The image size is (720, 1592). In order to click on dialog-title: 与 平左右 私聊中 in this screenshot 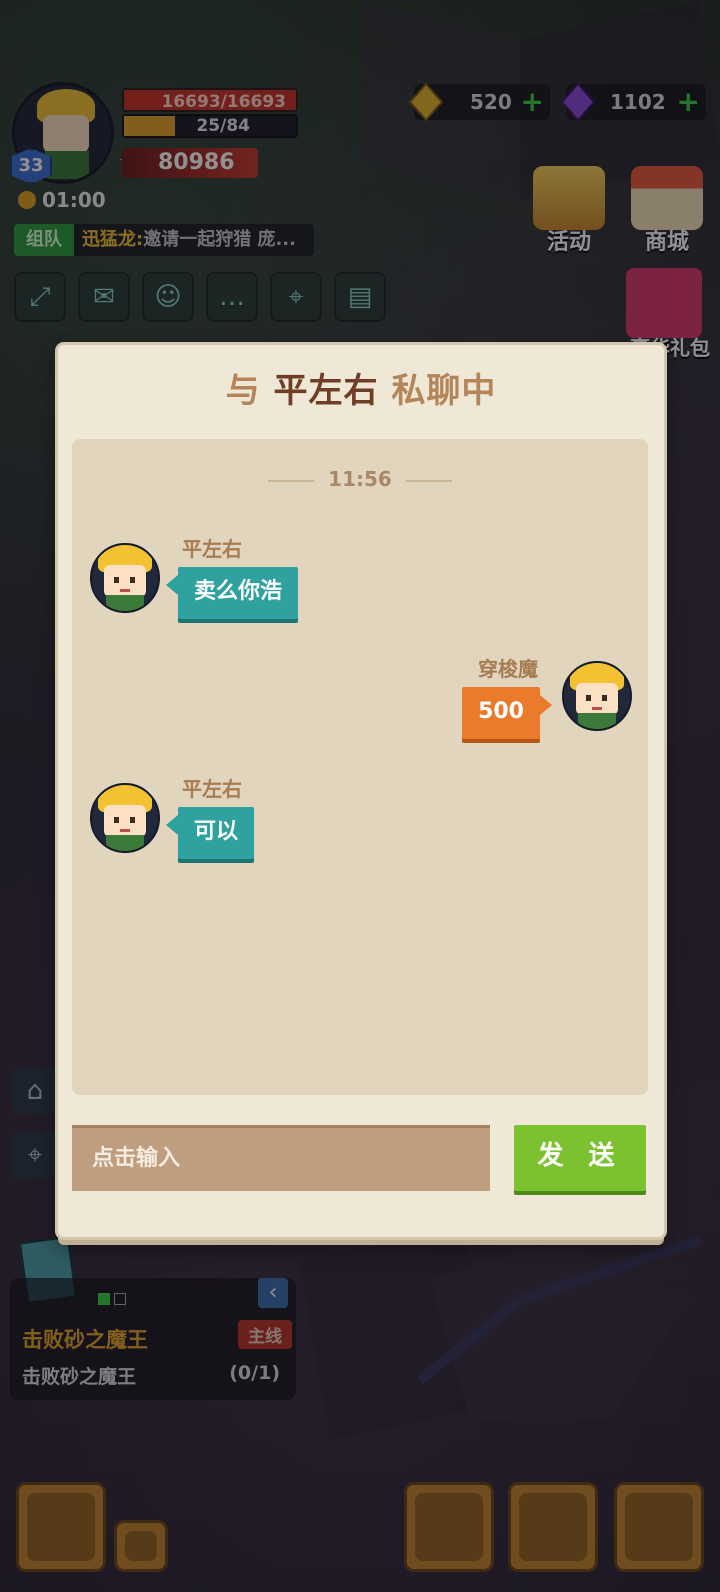, I will do `click(361, 387)`.